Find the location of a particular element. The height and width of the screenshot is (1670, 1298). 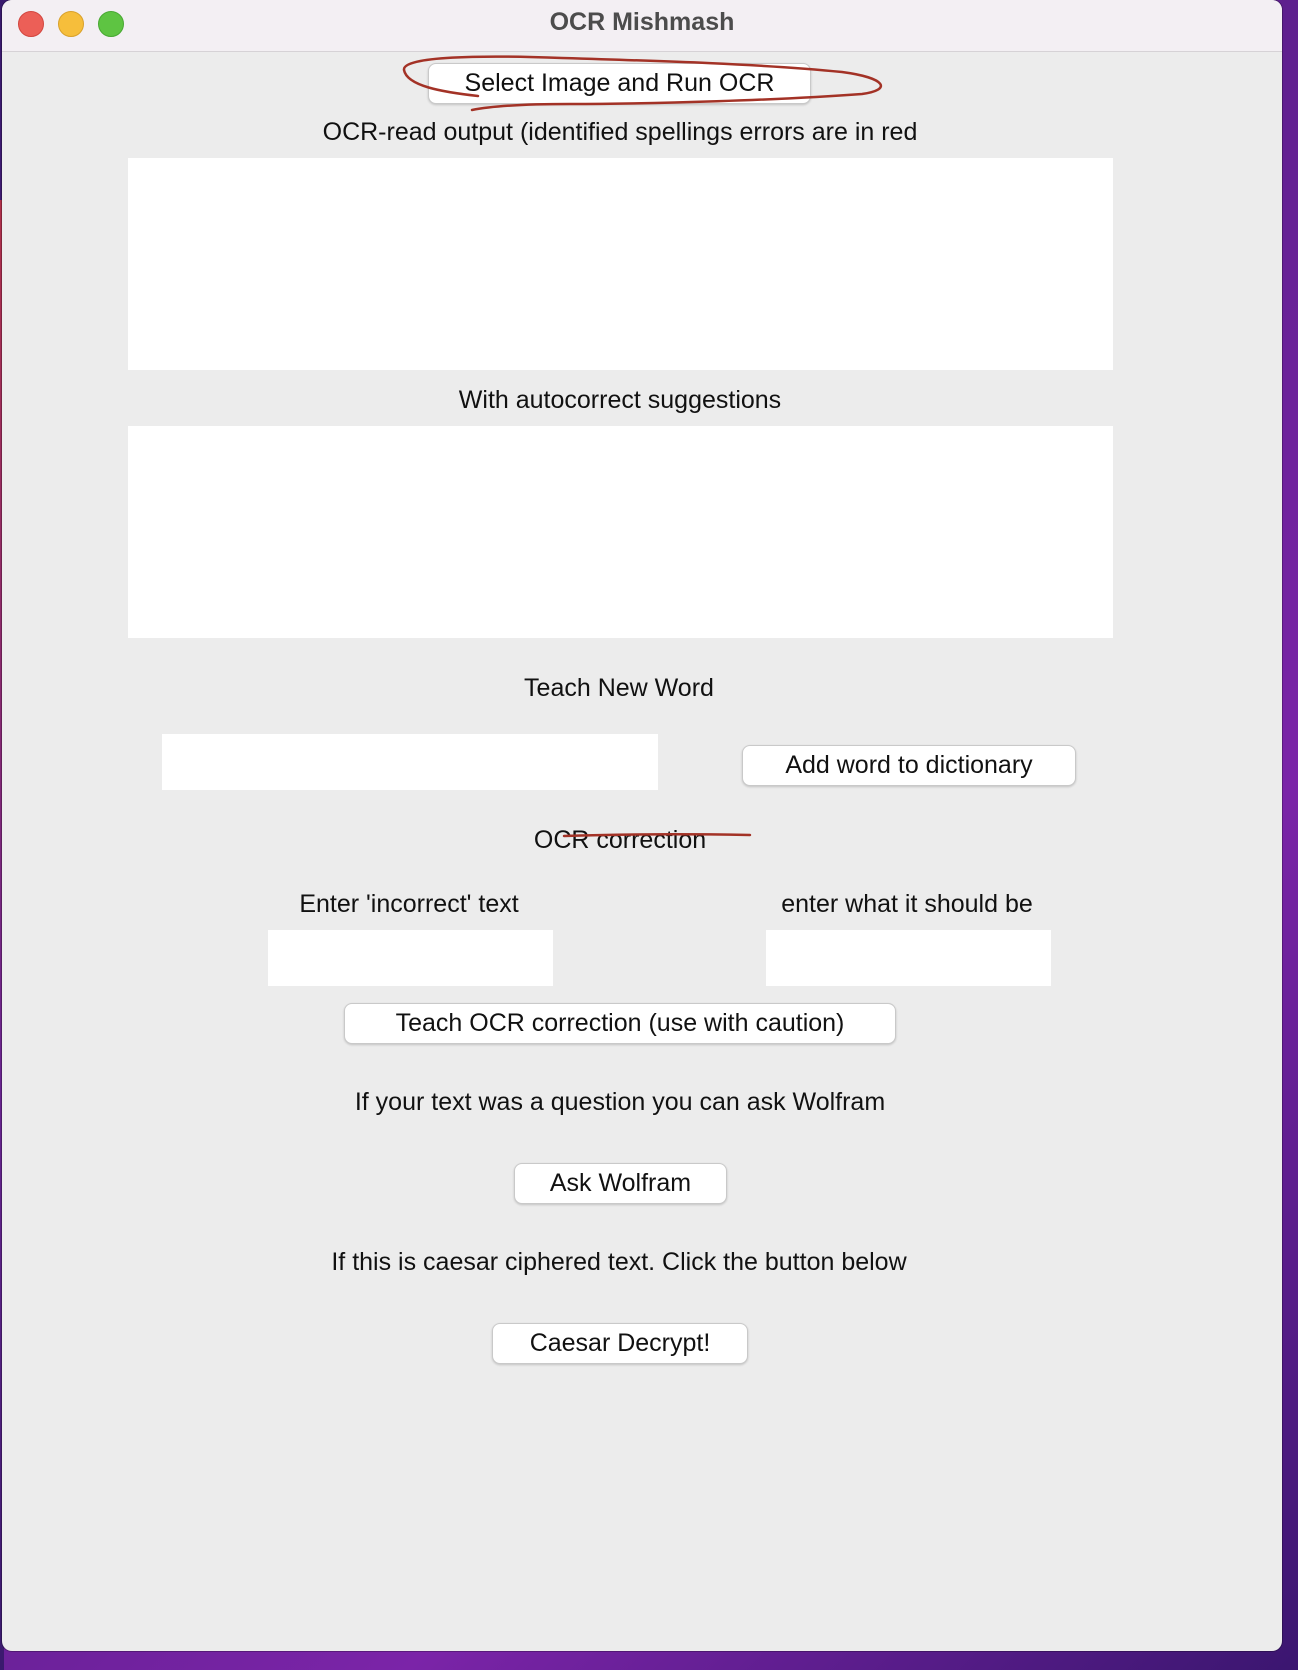

teach-ocr-correction-button: Teach OCR correction (use with caution) is located at coordinates (620, 1023).